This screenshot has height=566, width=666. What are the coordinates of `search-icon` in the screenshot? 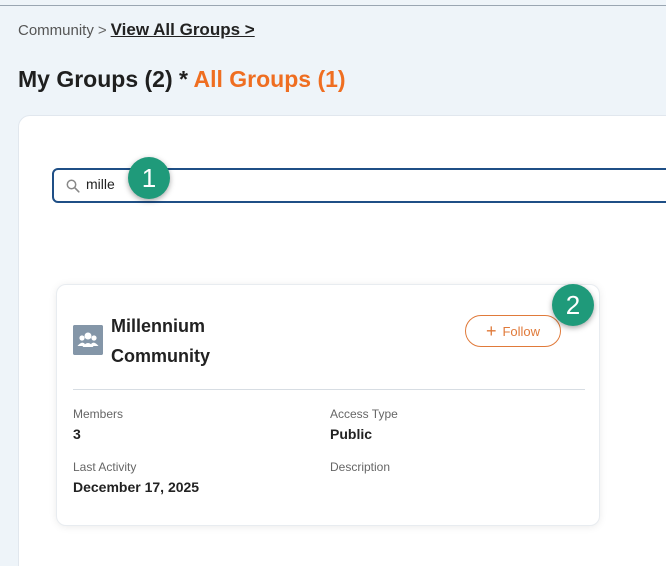 It's located at (73, 186).